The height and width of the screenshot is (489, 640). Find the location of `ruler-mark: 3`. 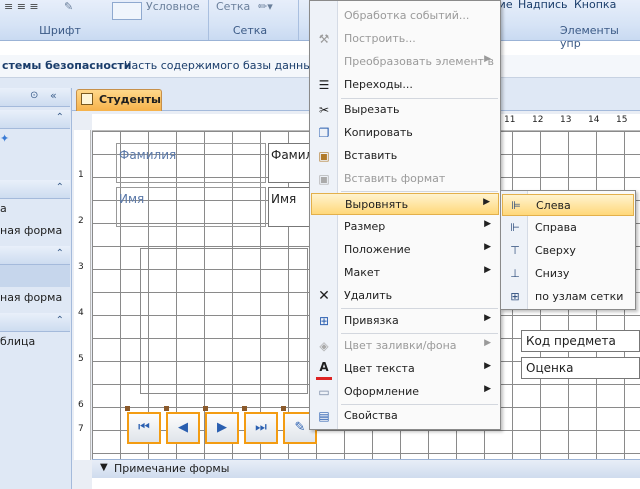

ruler-mark: 3 is located at coordinates (81, 267).